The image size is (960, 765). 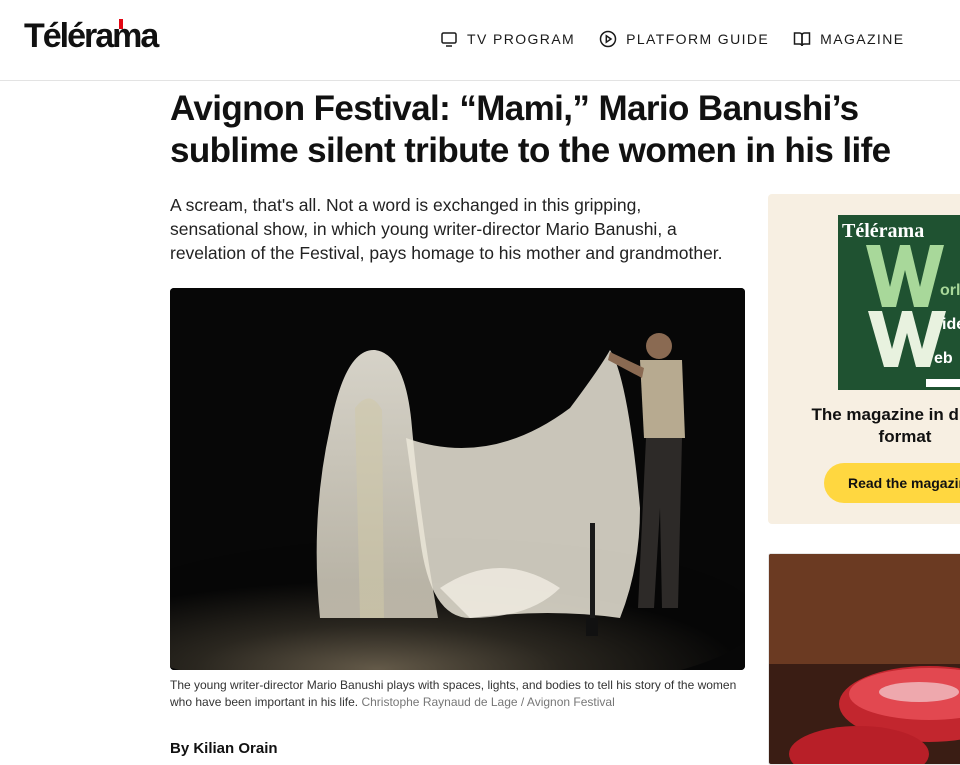 I want to click on nav-label: TV PROGRAM, so click(x=521, y=39).